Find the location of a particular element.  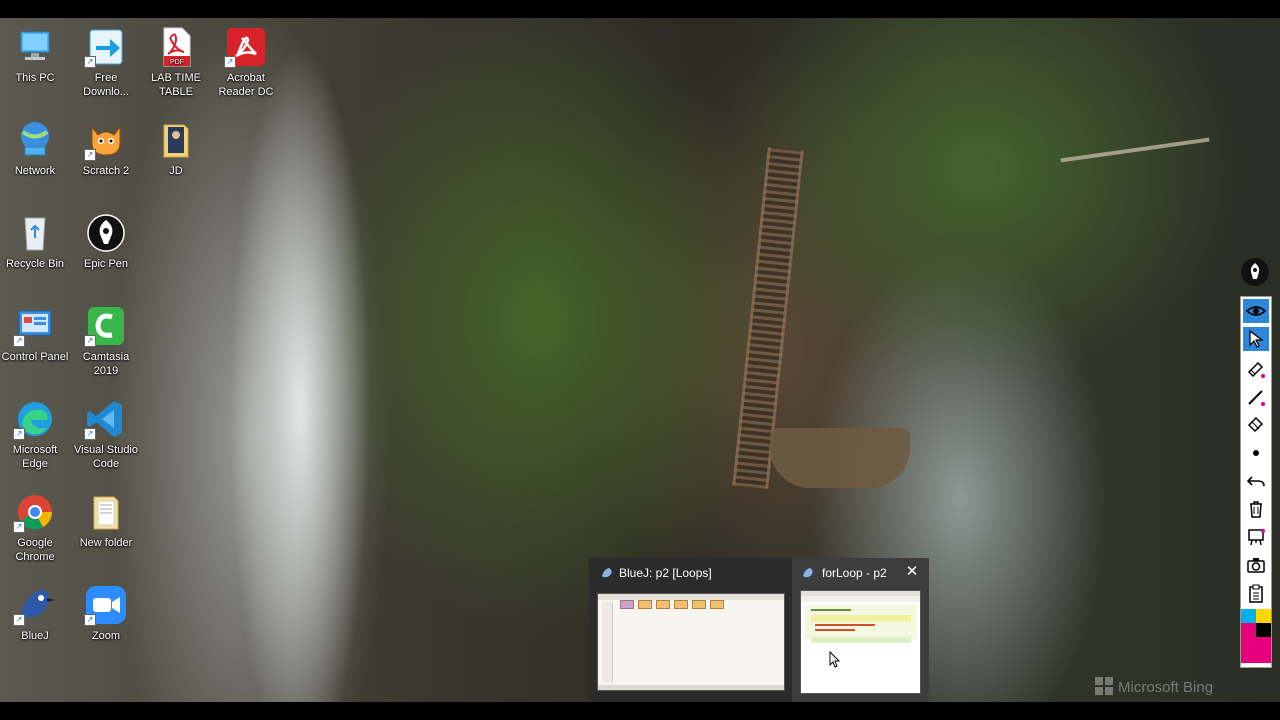

this-pc-icon is located at coordinates (35, 47).